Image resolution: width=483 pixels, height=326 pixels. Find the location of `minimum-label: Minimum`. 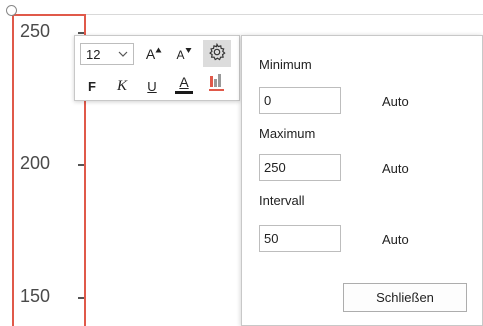

minimum-label: Minimum is located at coordinates (285, 64).